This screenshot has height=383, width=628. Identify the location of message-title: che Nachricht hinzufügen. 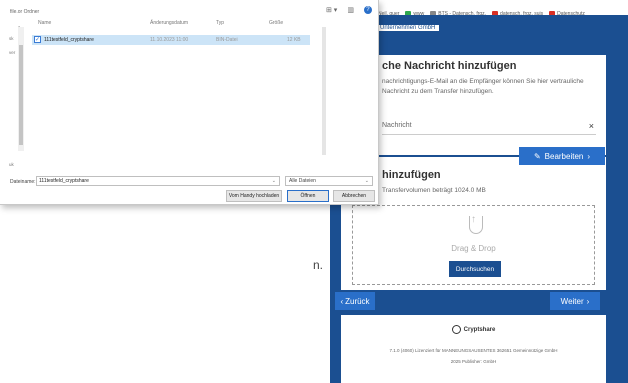
(449, 66).